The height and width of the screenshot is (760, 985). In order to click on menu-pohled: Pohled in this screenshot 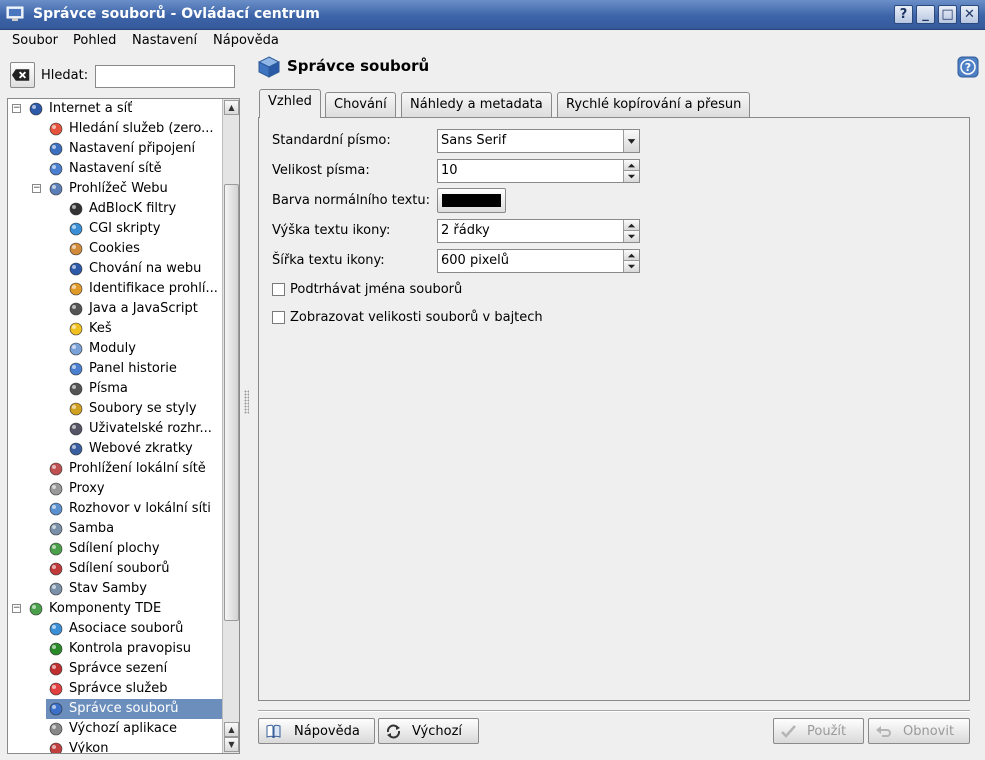, I will do `click(94, 40)`.